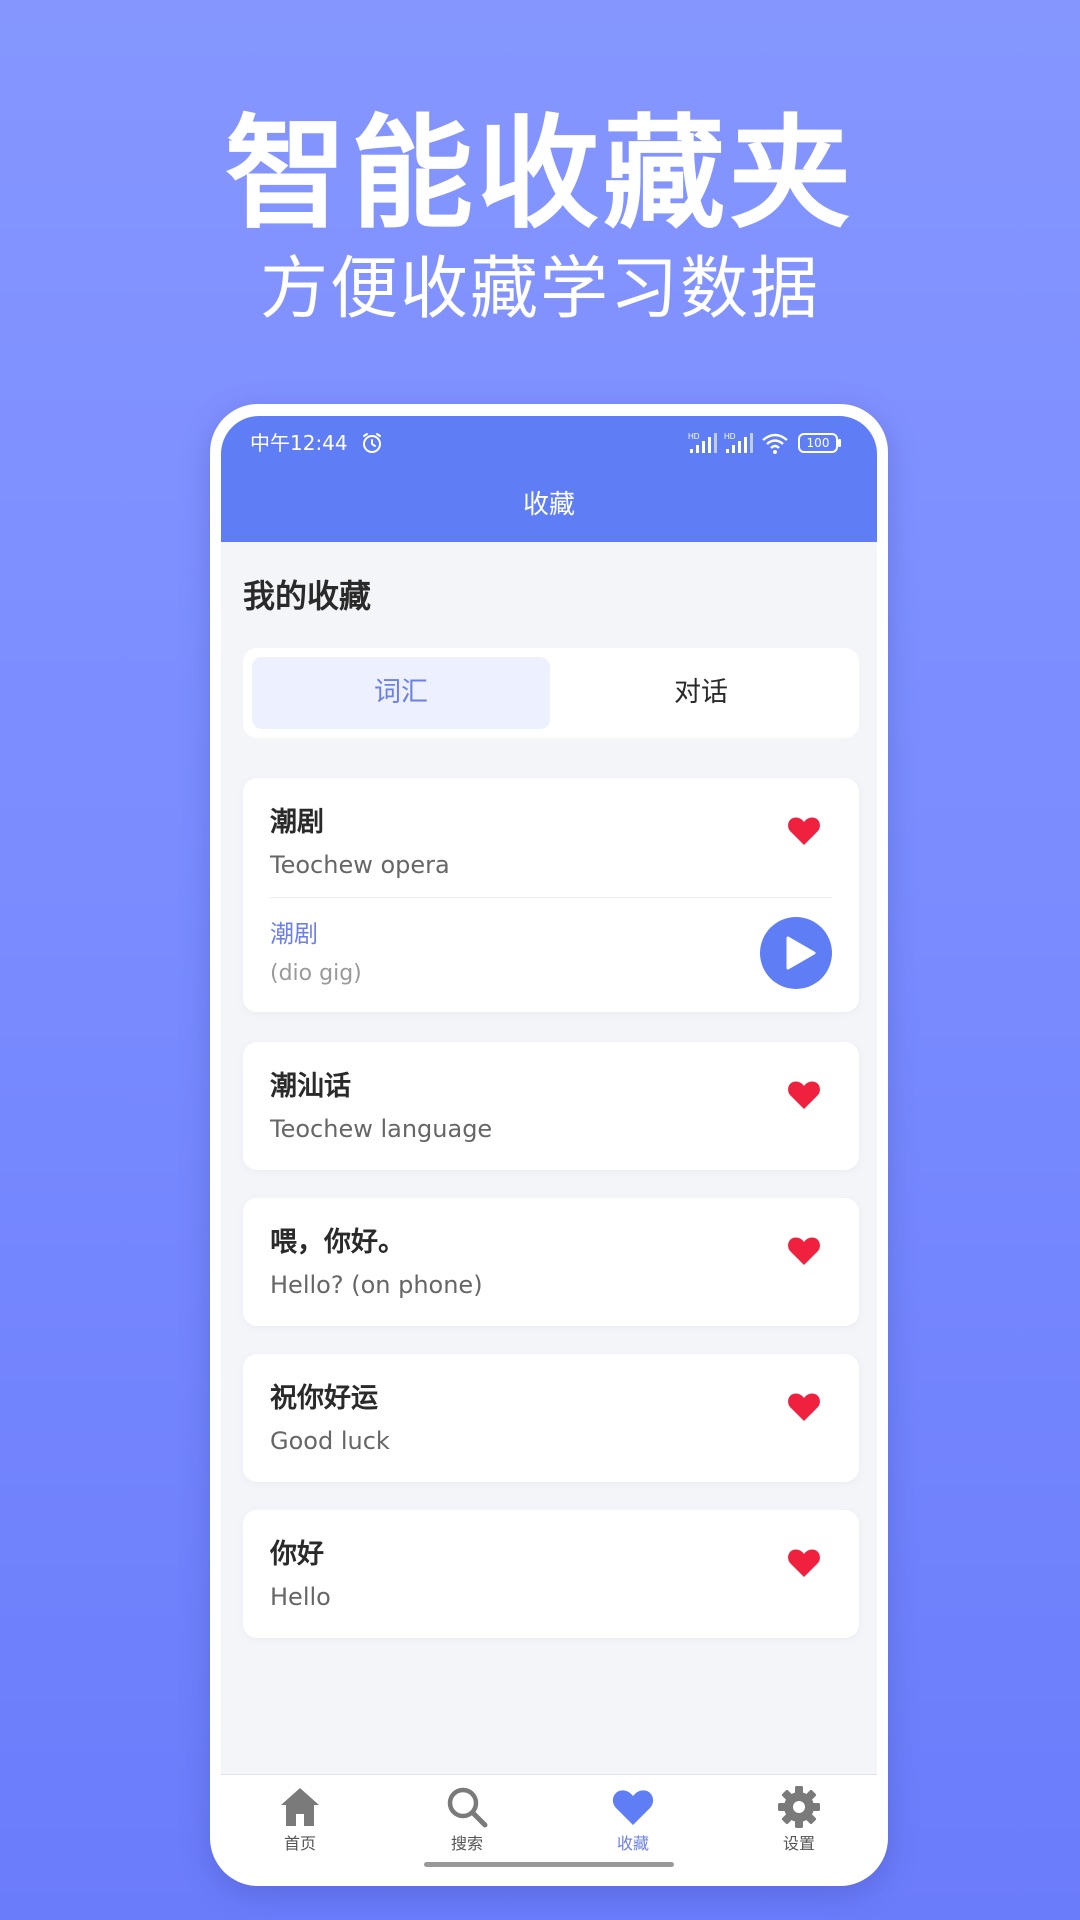  I want to click on favorite-card: 祝你好运 Good luck, so click(551, 1418).